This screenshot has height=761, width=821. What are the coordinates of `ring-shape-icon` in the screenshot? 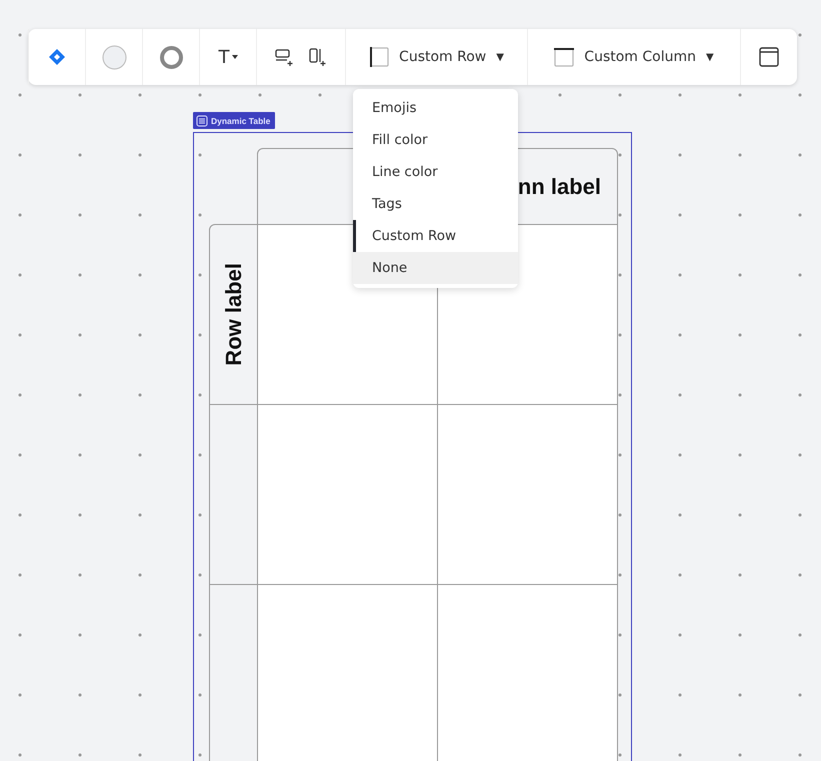 It's located at (171, 57).